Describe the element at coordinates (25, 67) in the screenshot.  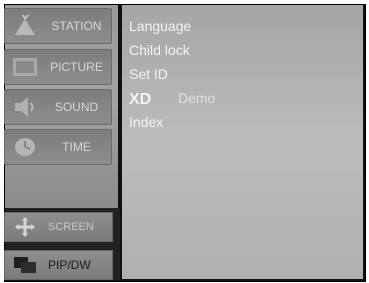
I see `picture-icon` at that location.